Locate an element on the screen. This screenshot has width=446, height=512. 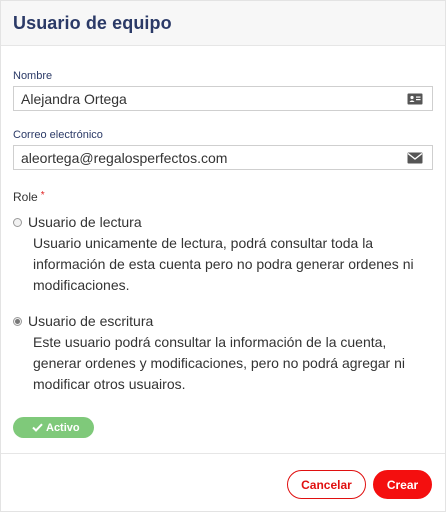
role-option-read: Usuario de lectura is located at coordinates (223, 222).